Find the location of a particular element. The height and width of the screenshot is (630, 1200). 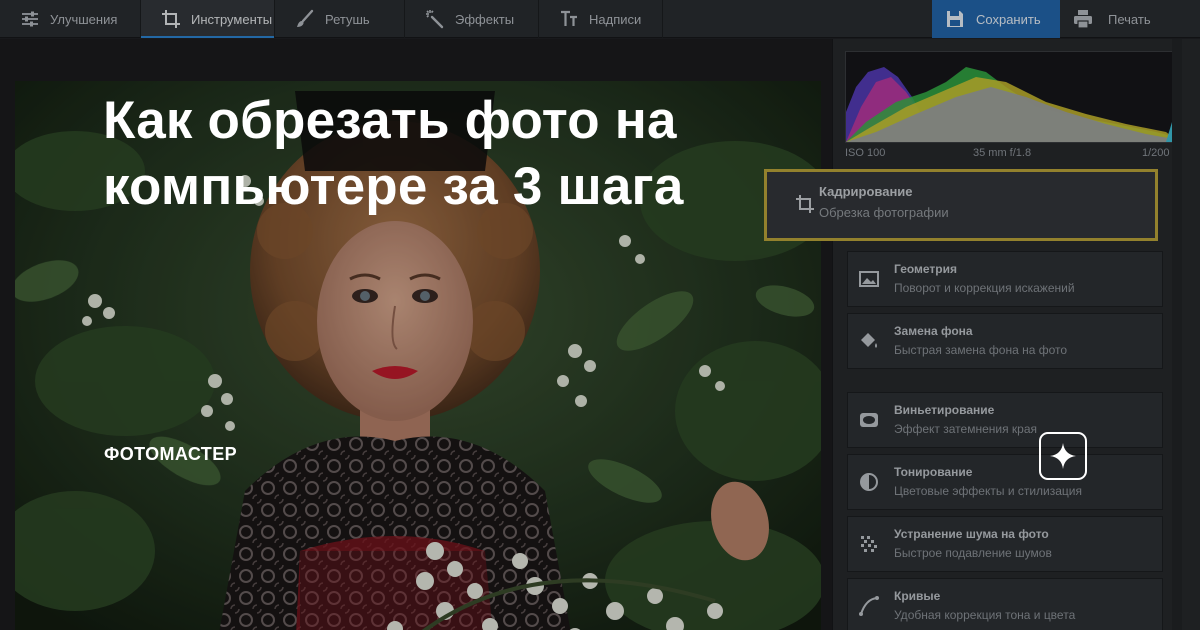

headline-line-1: Как обрезать фото на is located at coordinates (390, 120).